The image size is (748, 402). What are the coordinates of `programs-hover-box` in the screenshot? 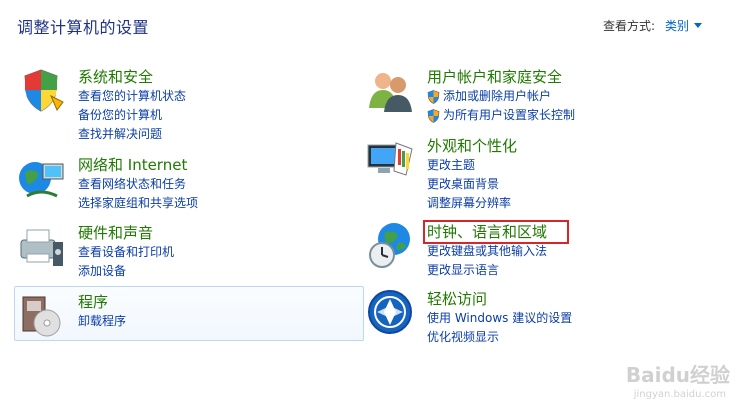 It's located at (189, 313).